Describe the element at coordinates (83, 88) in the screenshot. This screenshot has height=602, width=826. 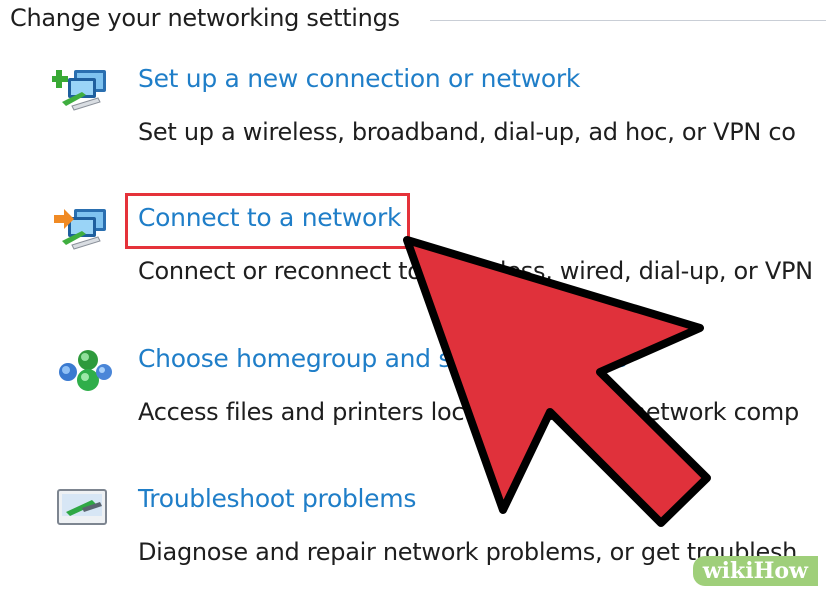
I see `new-connection-icon` at that location.